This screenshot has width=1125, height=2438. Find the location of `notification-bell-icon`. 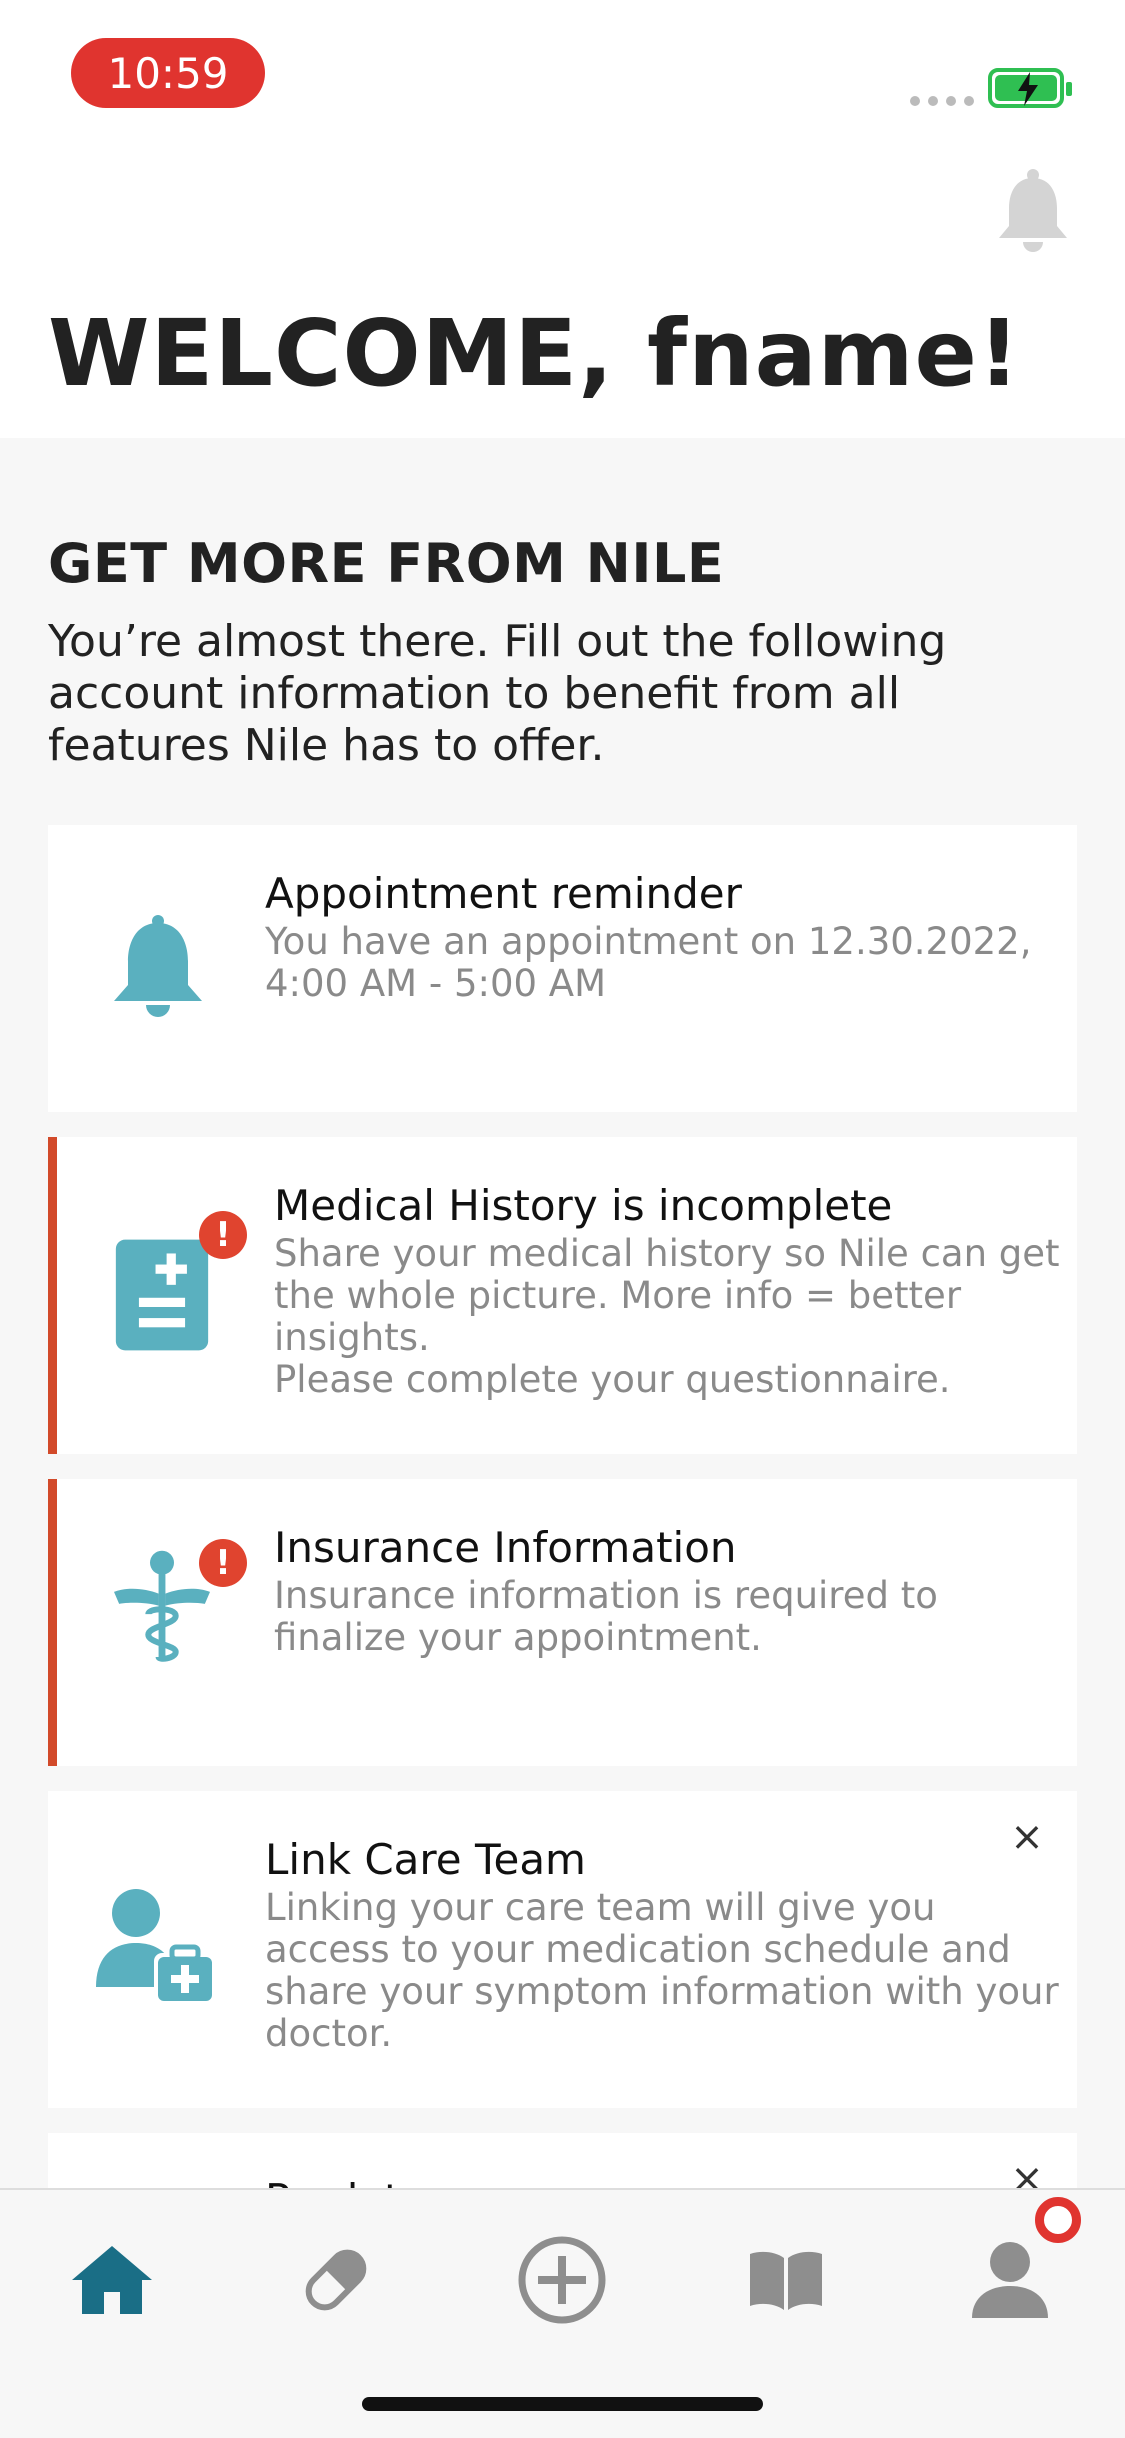

notification-bell-icon is located at coordinates (1033, 213).